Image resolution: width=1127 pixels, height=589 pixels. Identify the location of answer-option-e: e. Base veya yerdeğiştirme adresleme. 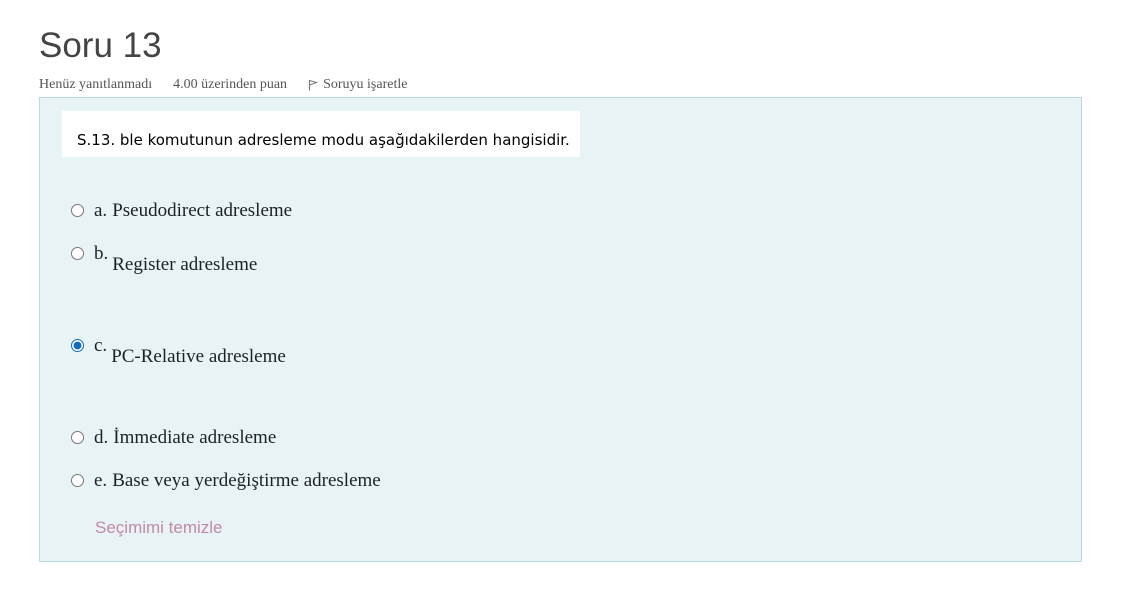
(226, 481).